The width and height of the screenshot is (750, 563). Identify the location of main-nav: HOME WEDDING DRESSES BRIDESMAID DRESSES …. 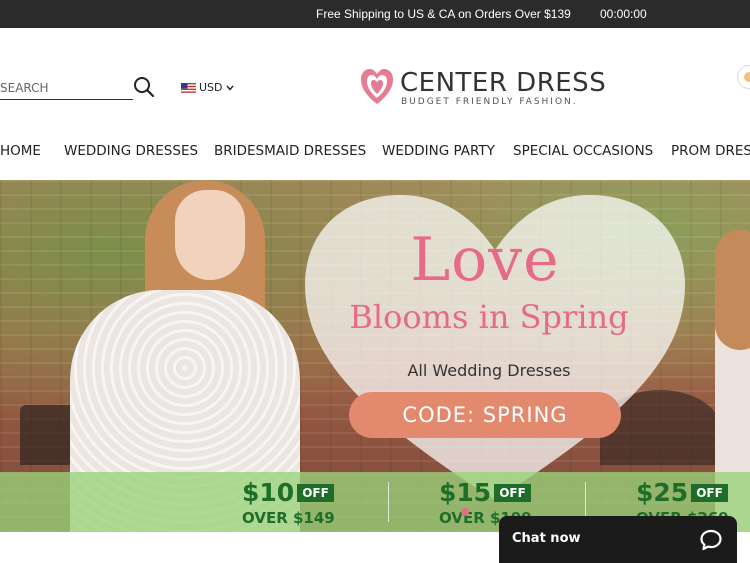
(375, 151).